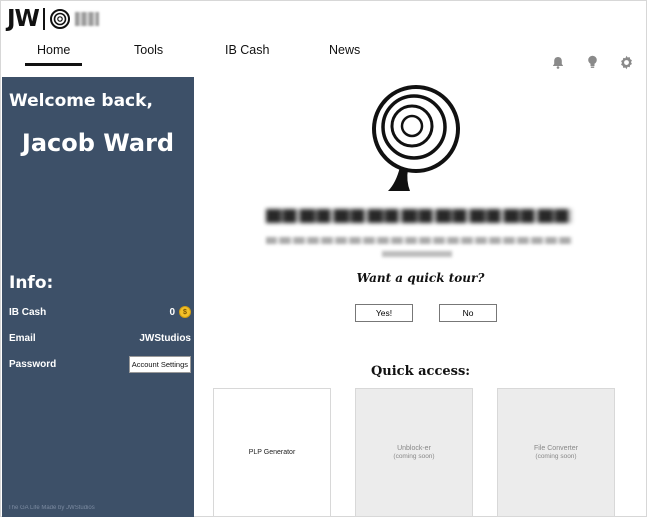  I want to click on card-title: File Converter, so click(556, 448).